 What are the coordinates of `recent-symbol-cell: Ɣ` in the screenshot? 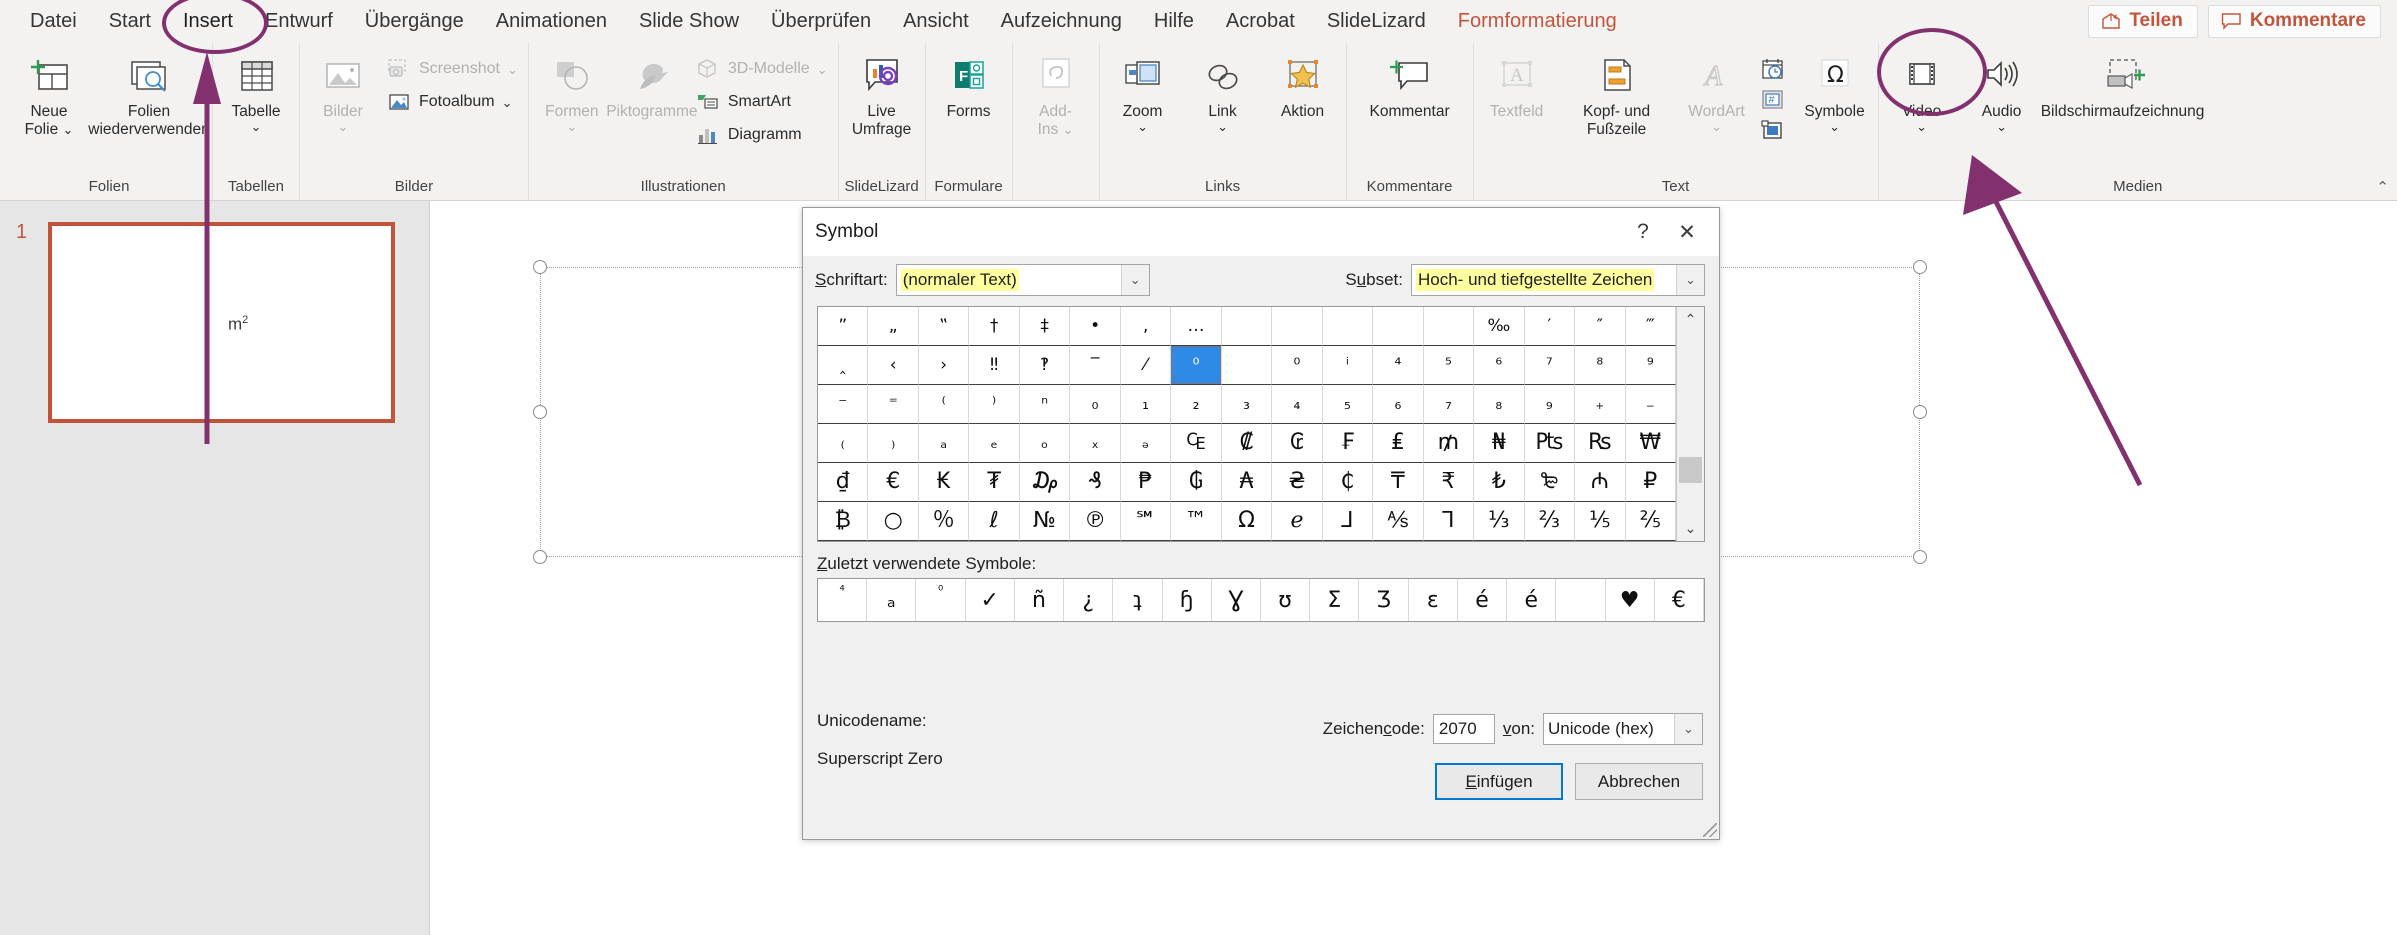 It's located at (1236, 600).